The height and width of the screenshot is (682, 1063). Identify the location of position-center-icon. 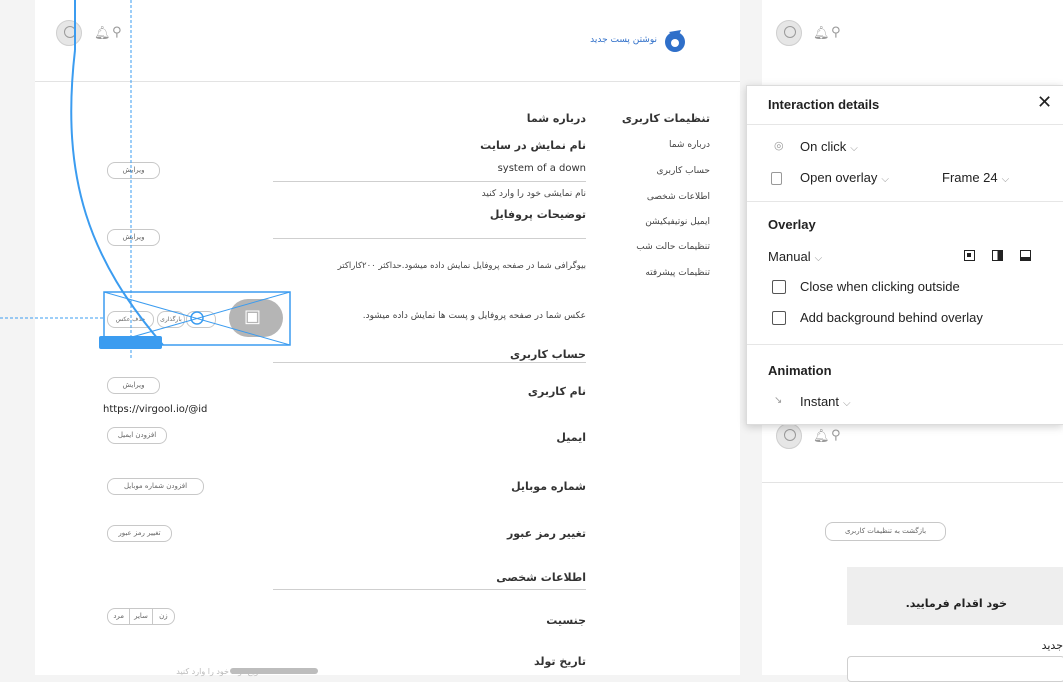
(969, 255).